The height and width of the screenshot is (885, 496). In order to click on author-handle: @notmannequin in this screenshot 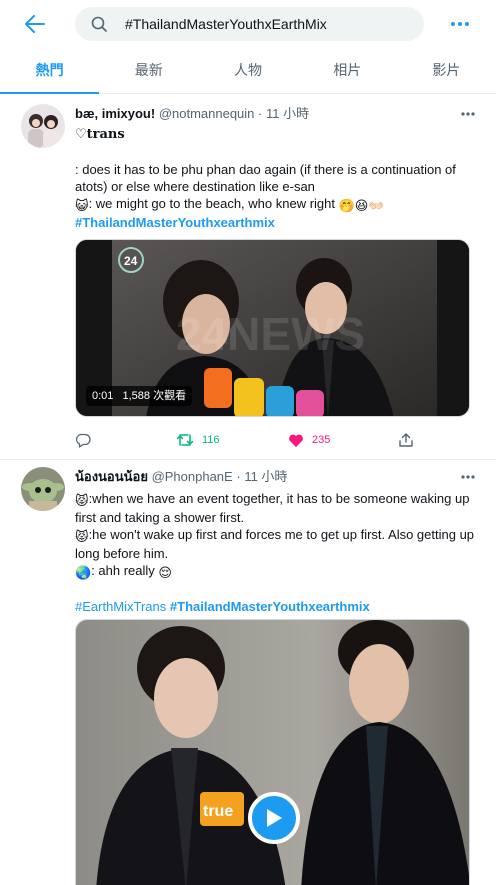, I will do `click(207, 113)`.